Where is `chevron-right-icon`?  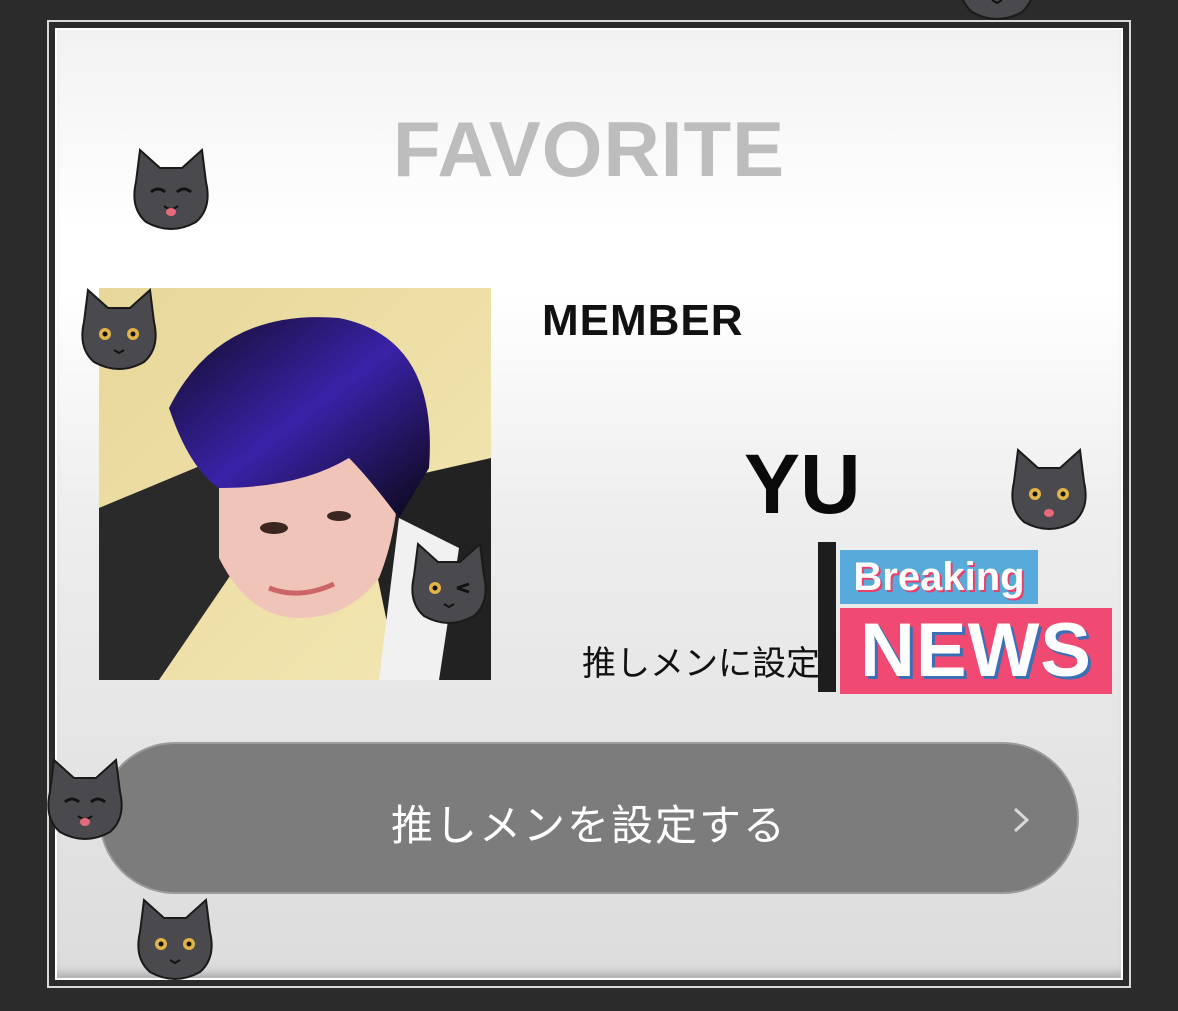
chevron-right-icon is located at coordinates (1021, 820).